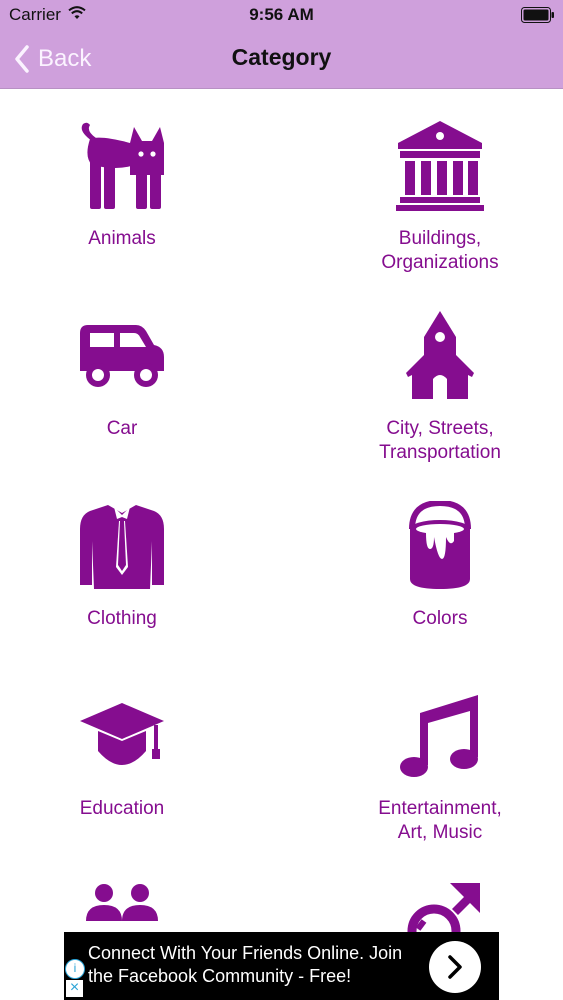 This screenshot has width=563, height=1000. Describe the element at coordinates (538, 17) in the screenshot. I see `battery-icon` at that location.